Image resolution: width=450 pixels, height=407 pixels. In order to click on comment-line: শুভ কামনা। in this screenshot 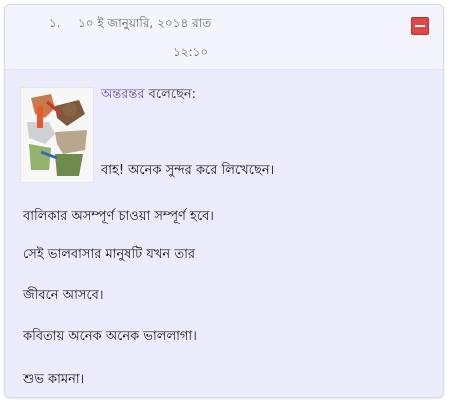, I will do `click(54, 379)`.